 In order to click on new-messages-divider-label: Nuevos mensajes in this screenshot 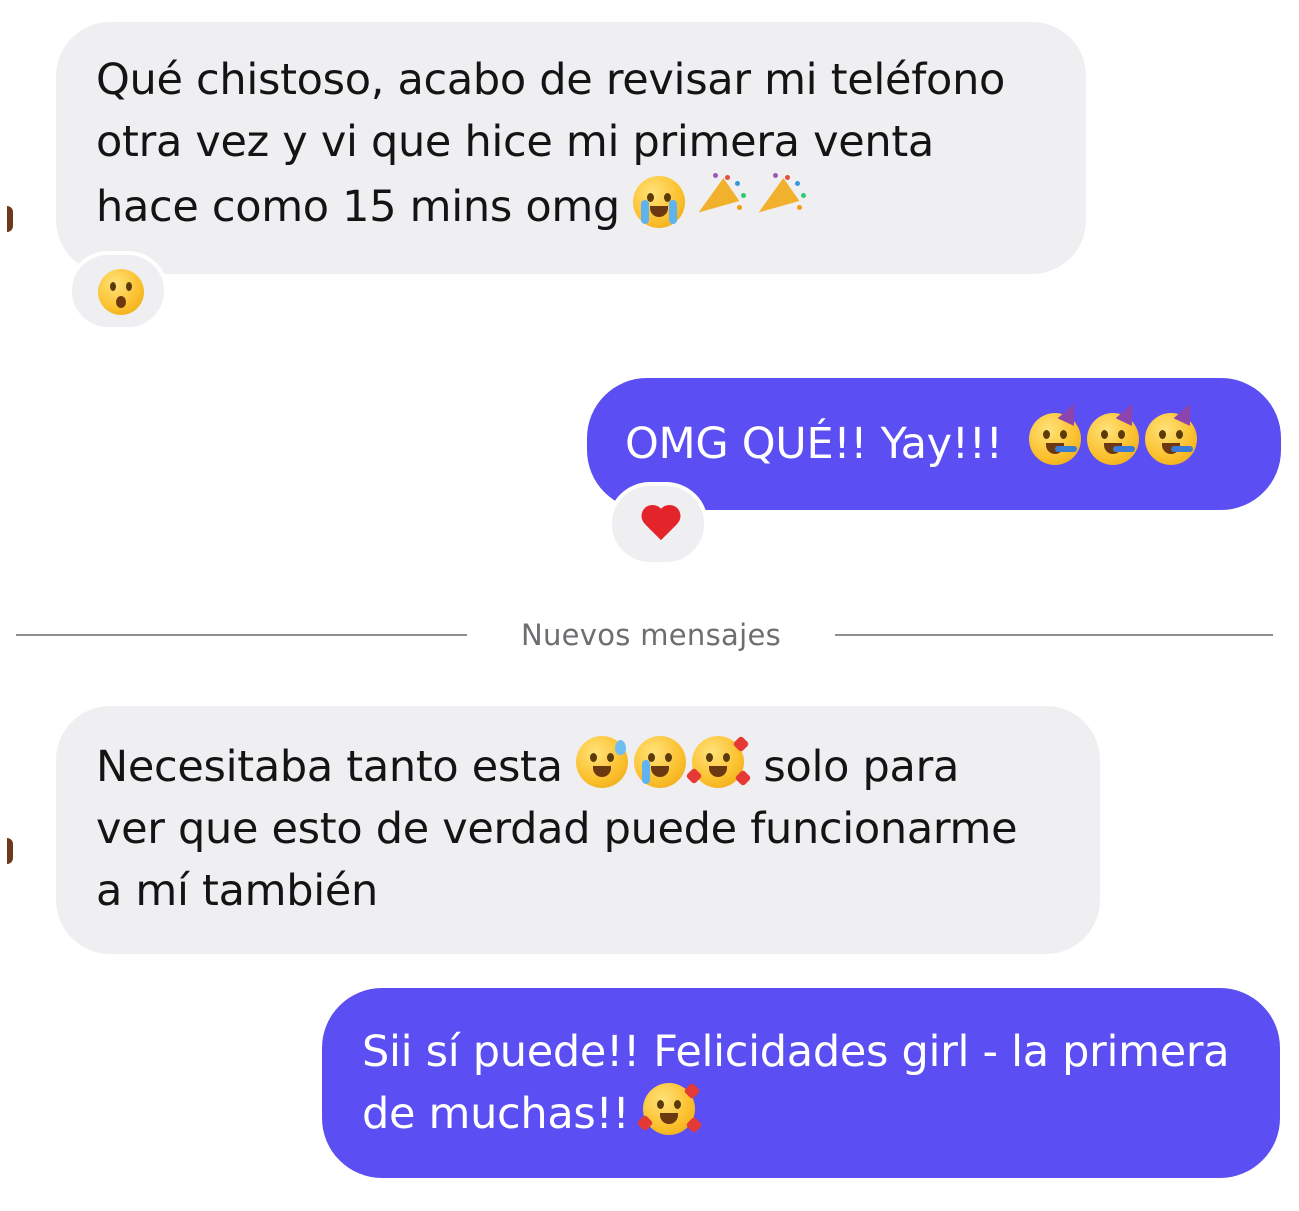, I will do `click(650, 635)`.